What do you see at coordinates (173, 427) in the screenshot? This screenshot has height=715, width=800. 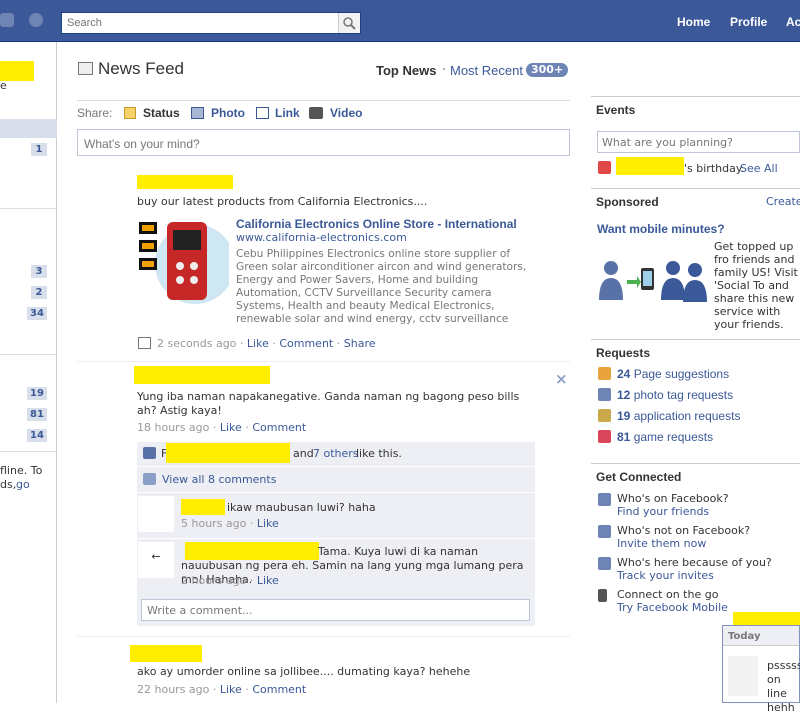 I see `post-time: 18 hours ago` at bounding box center [173, 427].